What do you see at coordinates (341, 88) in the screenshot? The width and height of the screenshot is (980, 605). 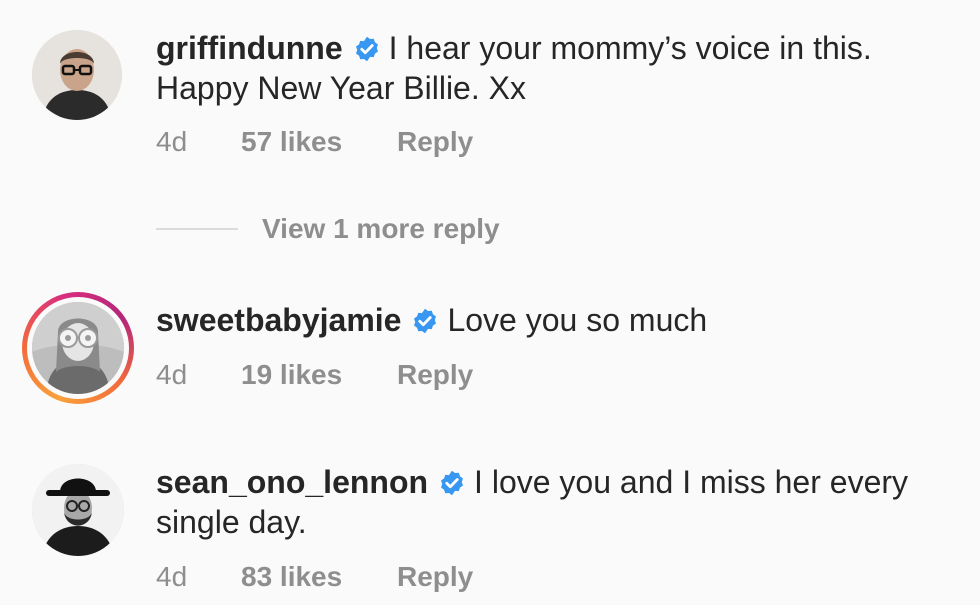 I see `comment-text-continued: Happy New Year Billie. Xx` at bounding box center [341, 88].